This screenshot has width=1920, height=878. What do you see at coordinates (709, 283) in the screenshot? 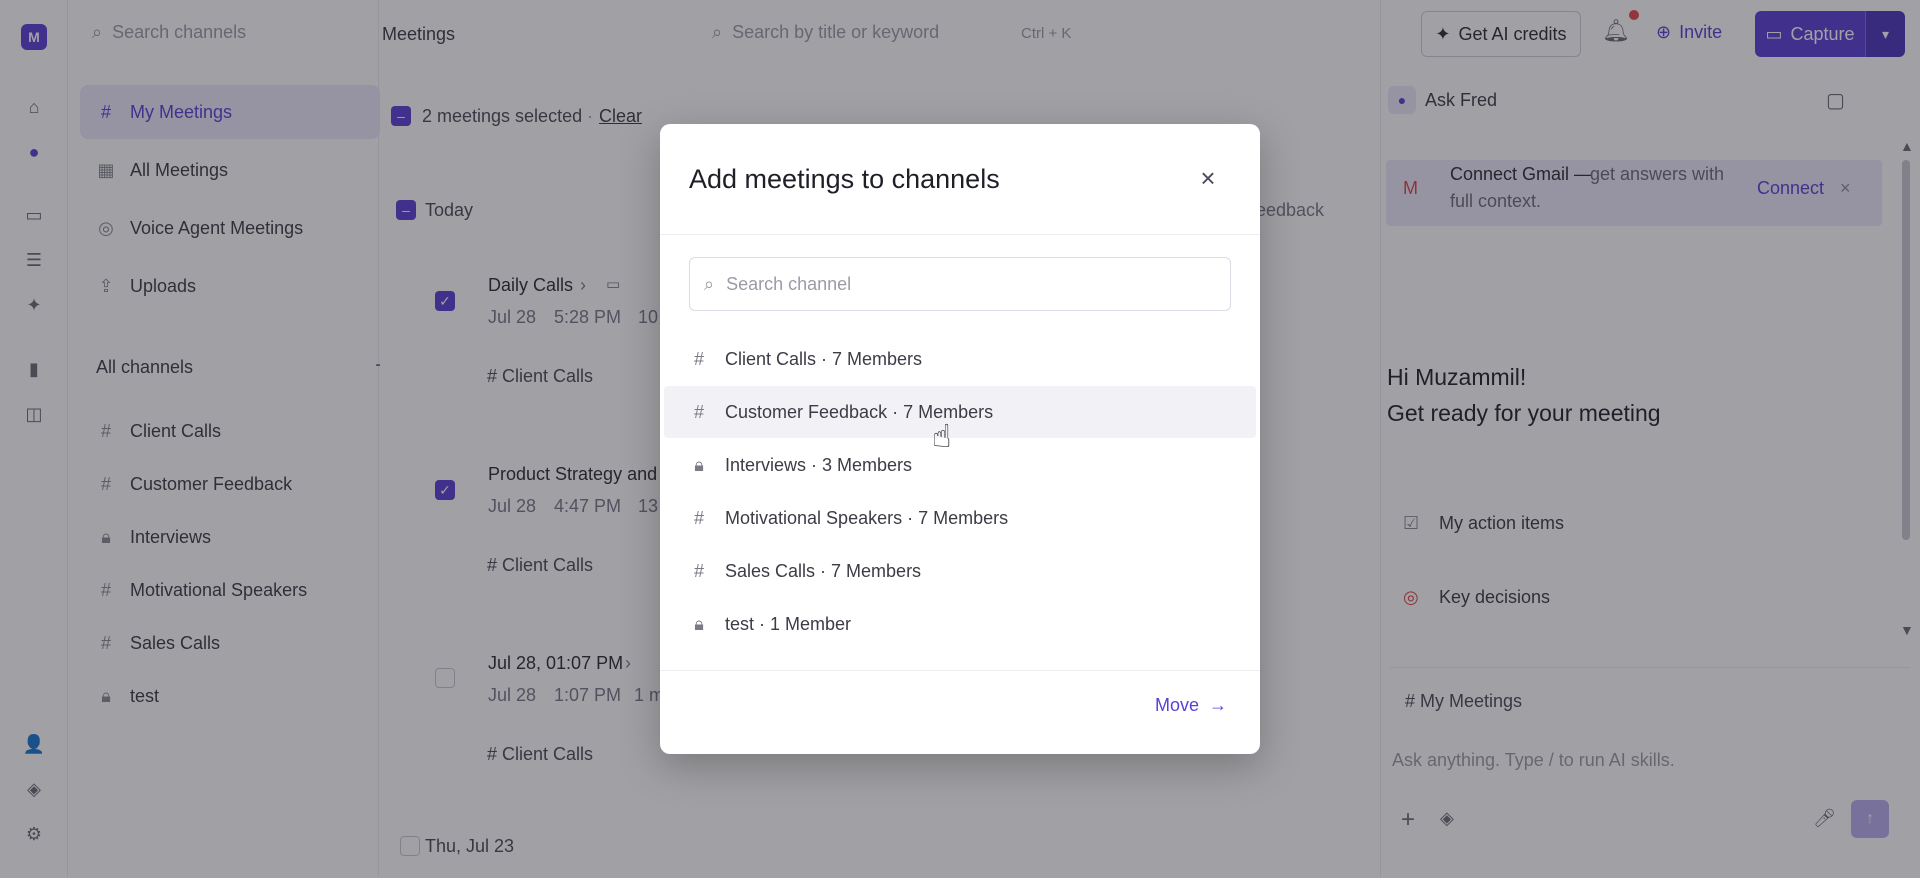
I see `search-icon: ⌕` at bounding box center [709, 283].